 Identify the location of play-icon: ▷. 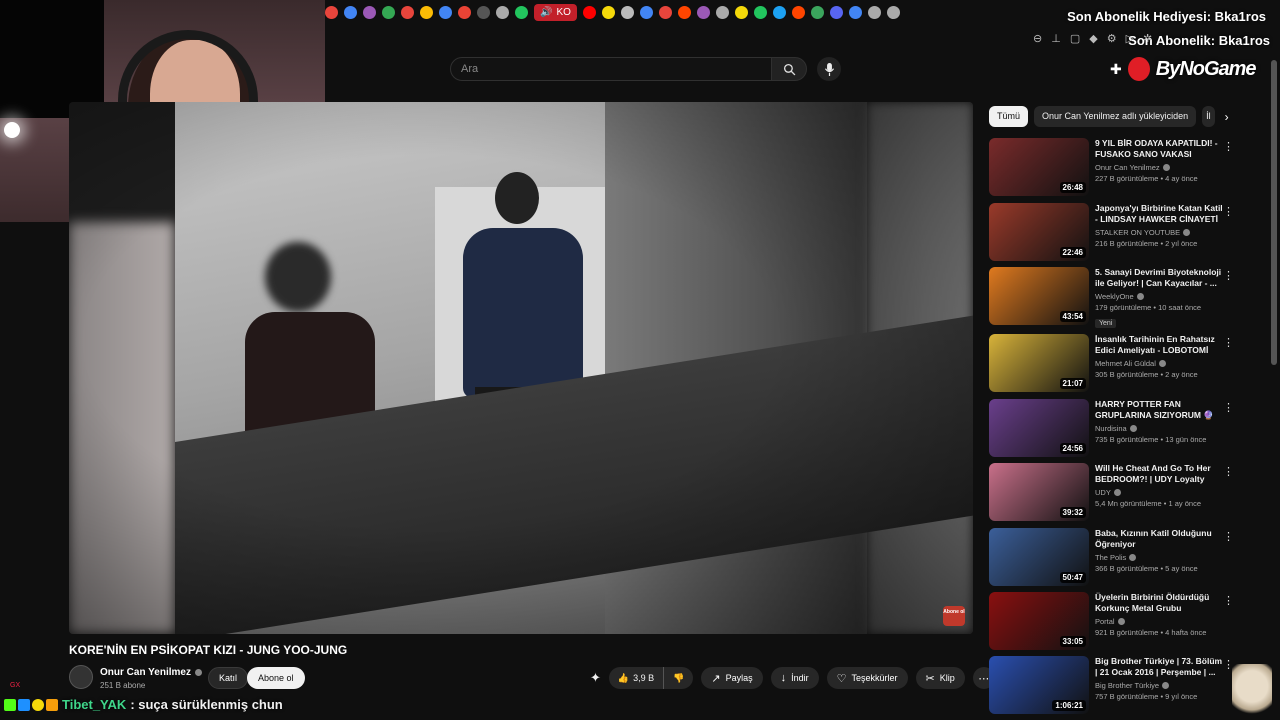
(1130, 38).